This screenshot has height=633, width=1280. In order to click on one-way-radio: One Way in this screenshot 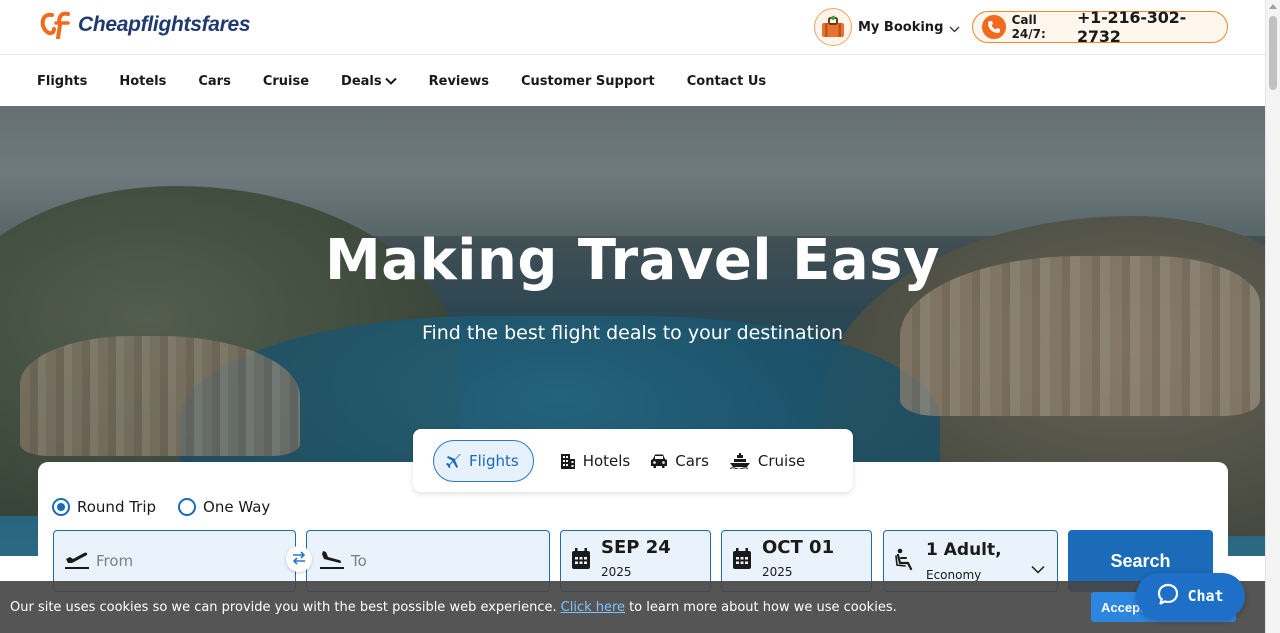, I will do `click(224, 507)`.